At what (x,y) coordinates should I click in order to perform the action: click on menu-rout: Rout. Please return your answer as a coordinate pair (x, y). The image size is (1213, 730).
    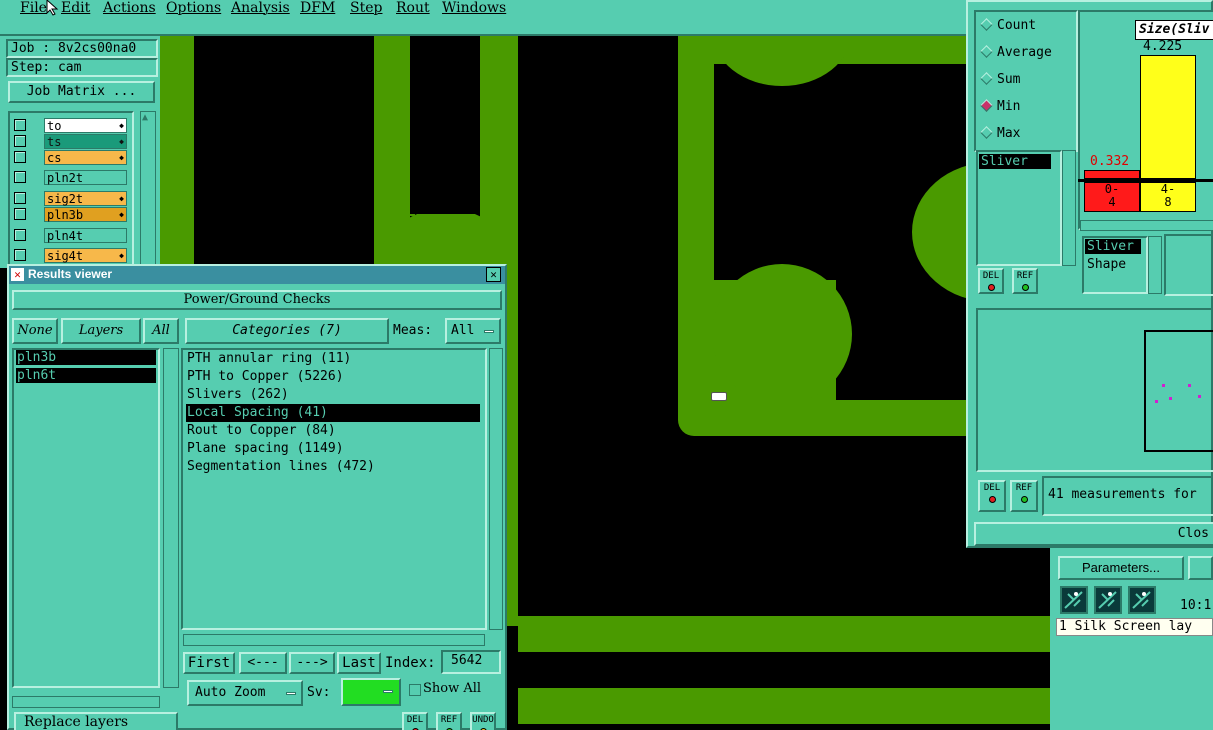
    Looking at the image, I should click on (413, 8).